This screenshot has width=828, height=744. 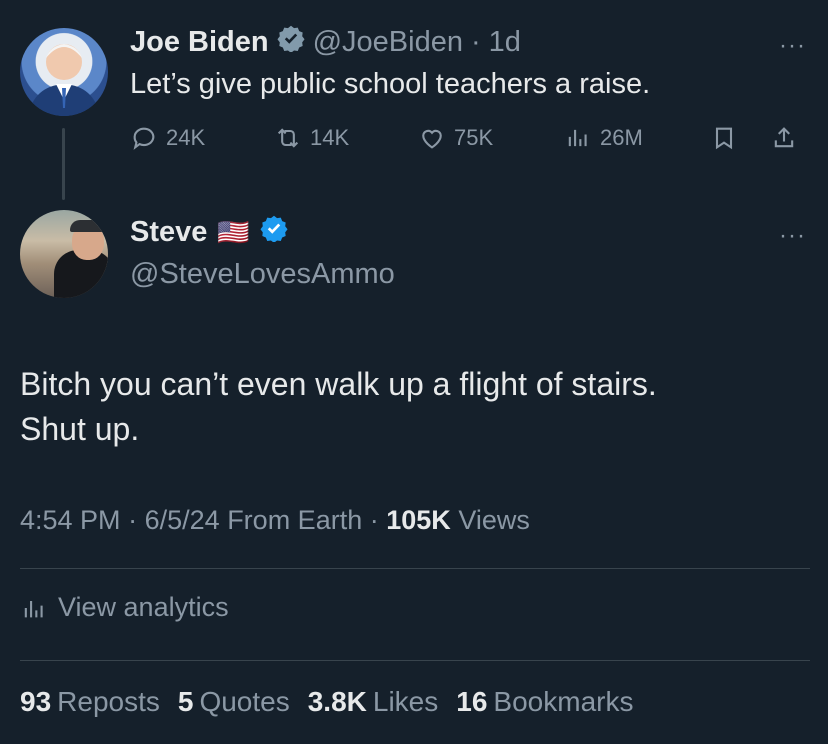 I want to click on bookmark-icon, so click(x=724, y=138).